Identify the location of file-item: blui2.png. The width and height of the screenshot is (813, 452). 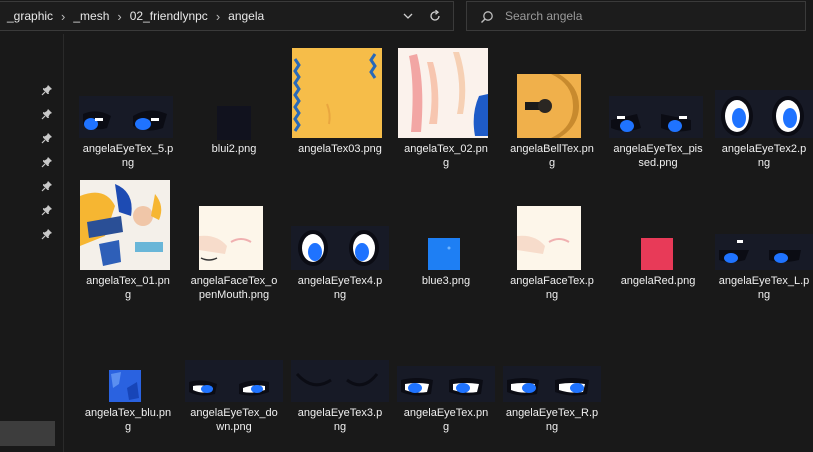
(234, 104).